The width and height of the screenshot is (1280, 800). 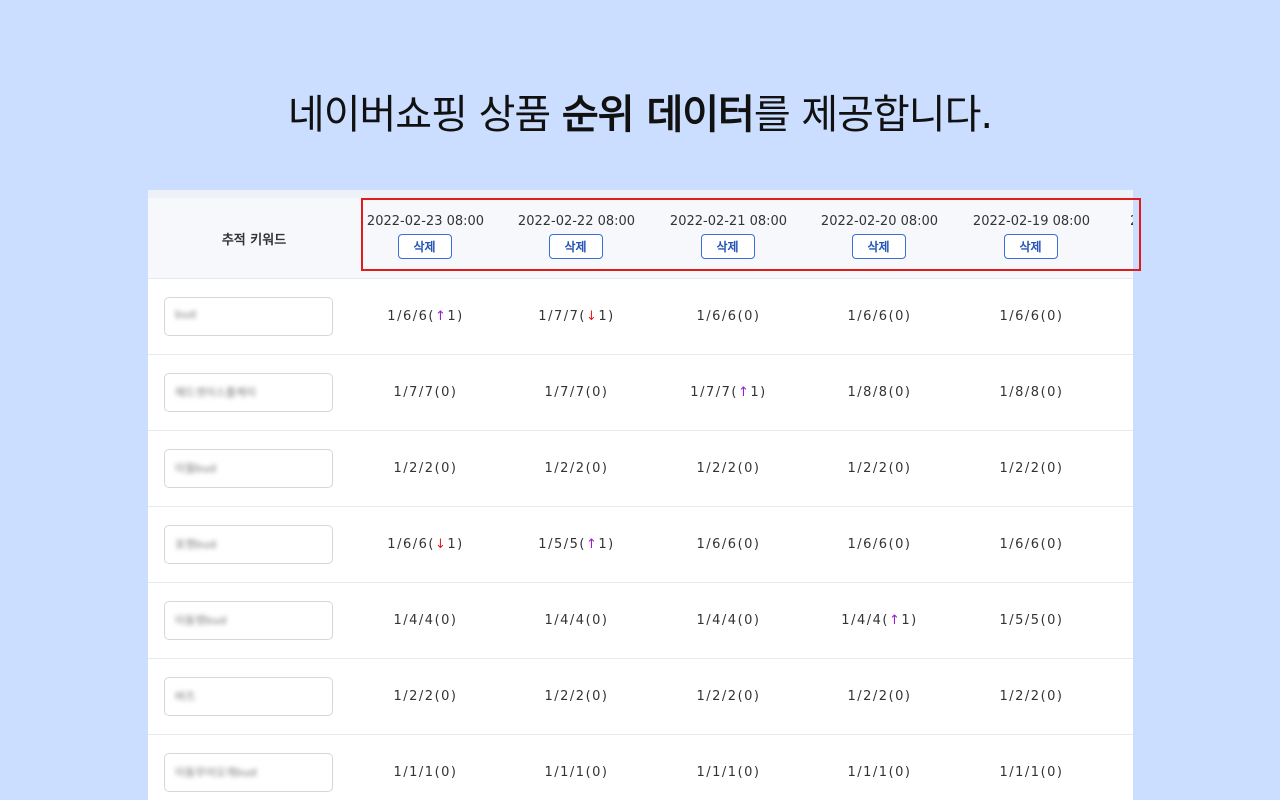 What do you see at coordinates (879, 221) in the screenshot?
I see `date-label: 2022-02-20 08:00` at bounding box center [879, 221].